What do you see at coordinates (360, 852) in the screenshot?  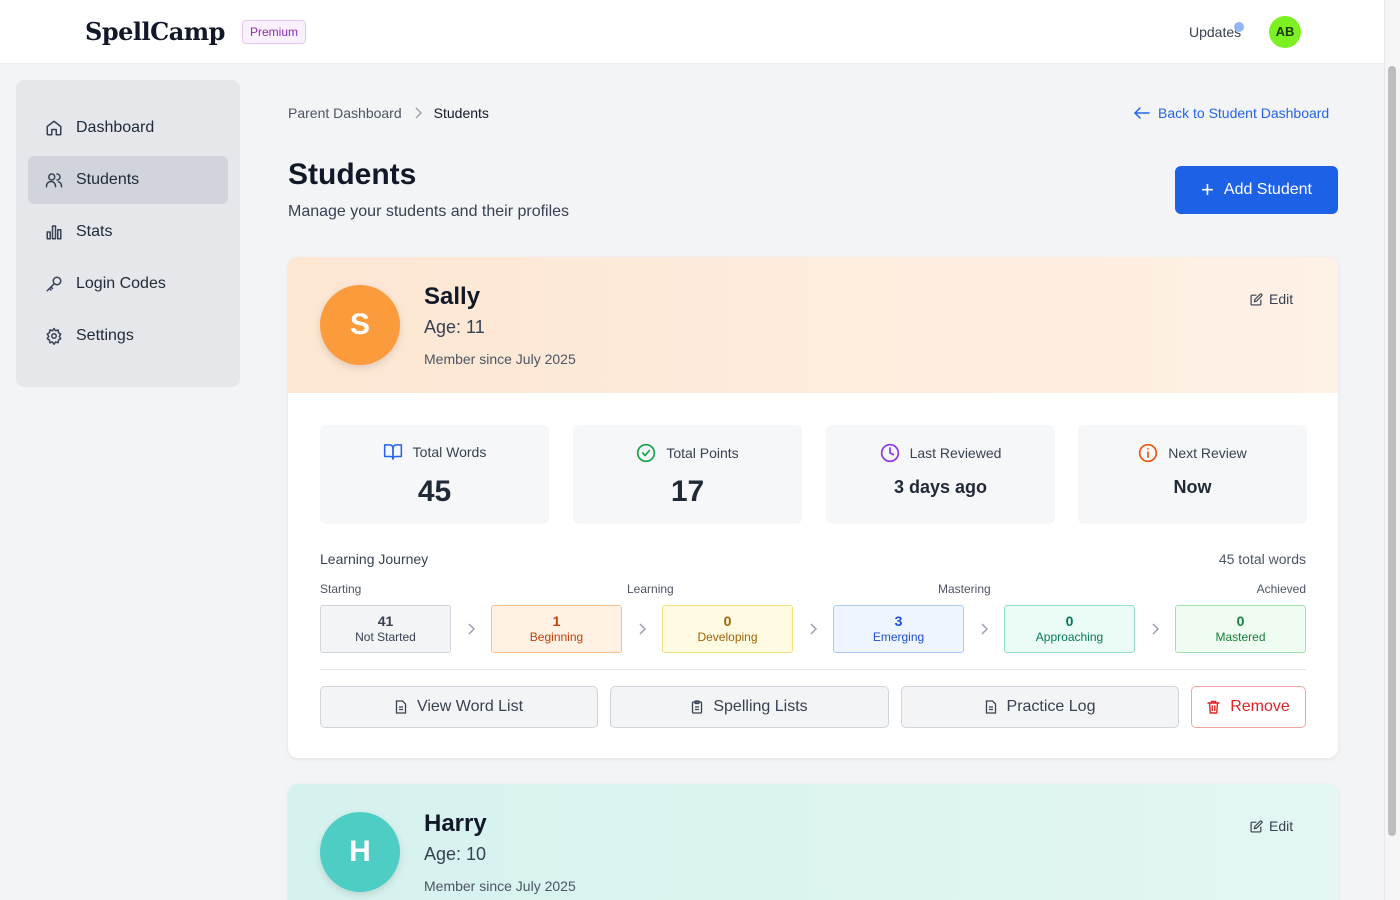 I see `student-avatar: H` at bounding box center [360, 852].